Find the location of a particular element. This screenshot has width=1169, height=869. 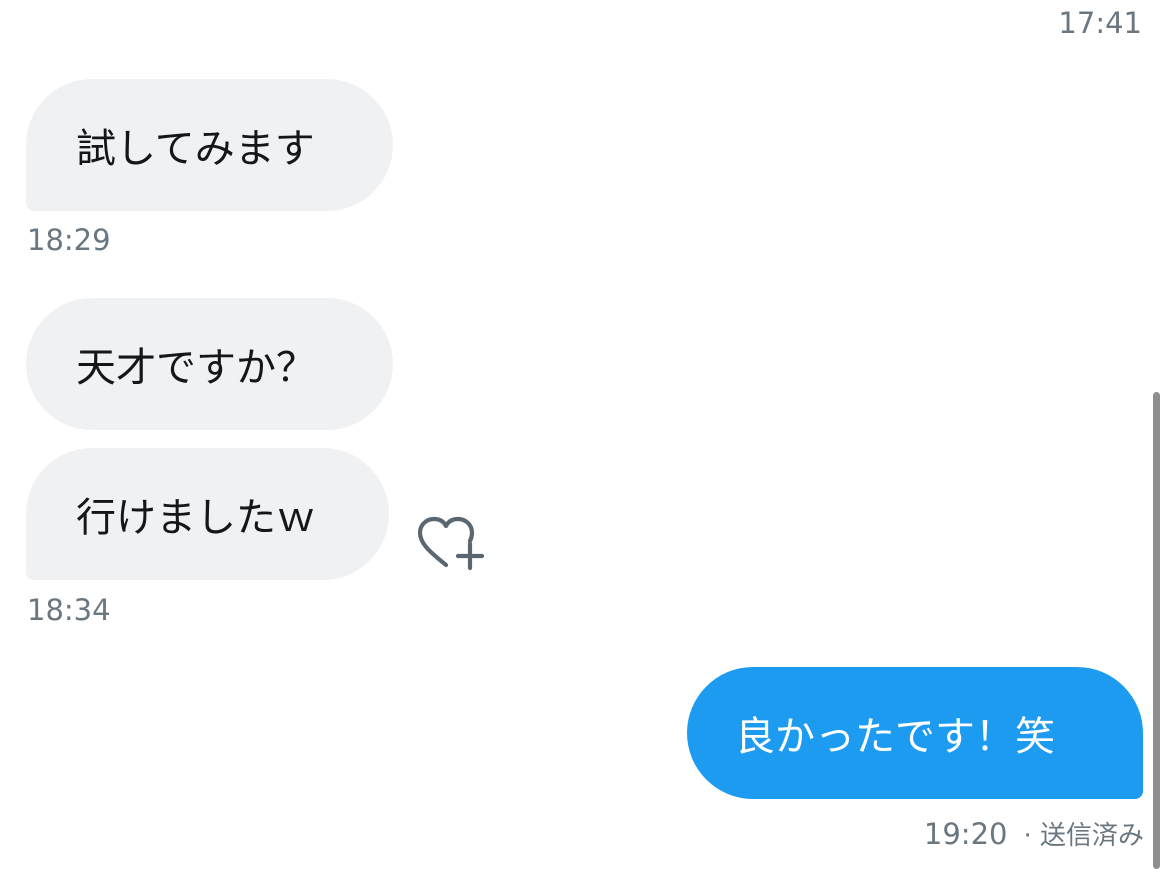

message-text: 行けましたｗ is located at coordinates (196, 518).